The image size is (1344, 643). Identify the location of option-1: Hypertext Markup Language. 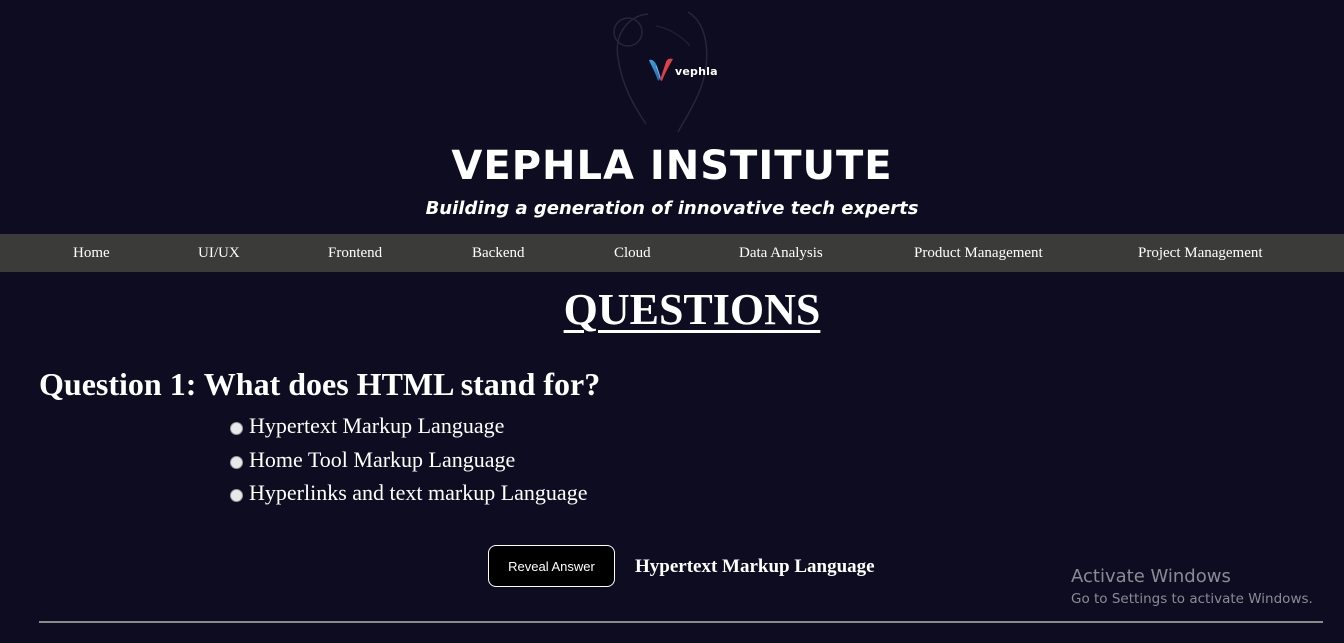
(367, 426).